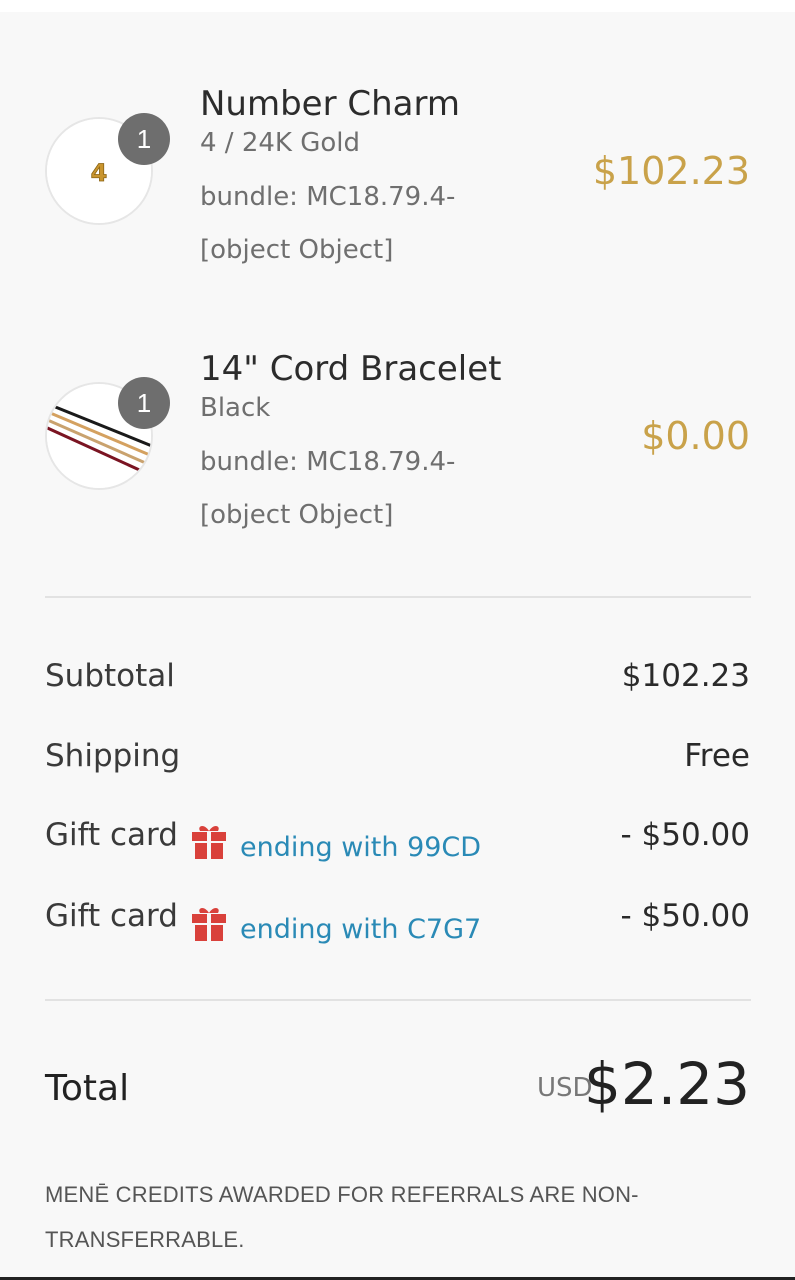 Image resolution: width=795 pixels, height=1280 pixels. I want to click on product-price: $0.00, so click(695, 436).